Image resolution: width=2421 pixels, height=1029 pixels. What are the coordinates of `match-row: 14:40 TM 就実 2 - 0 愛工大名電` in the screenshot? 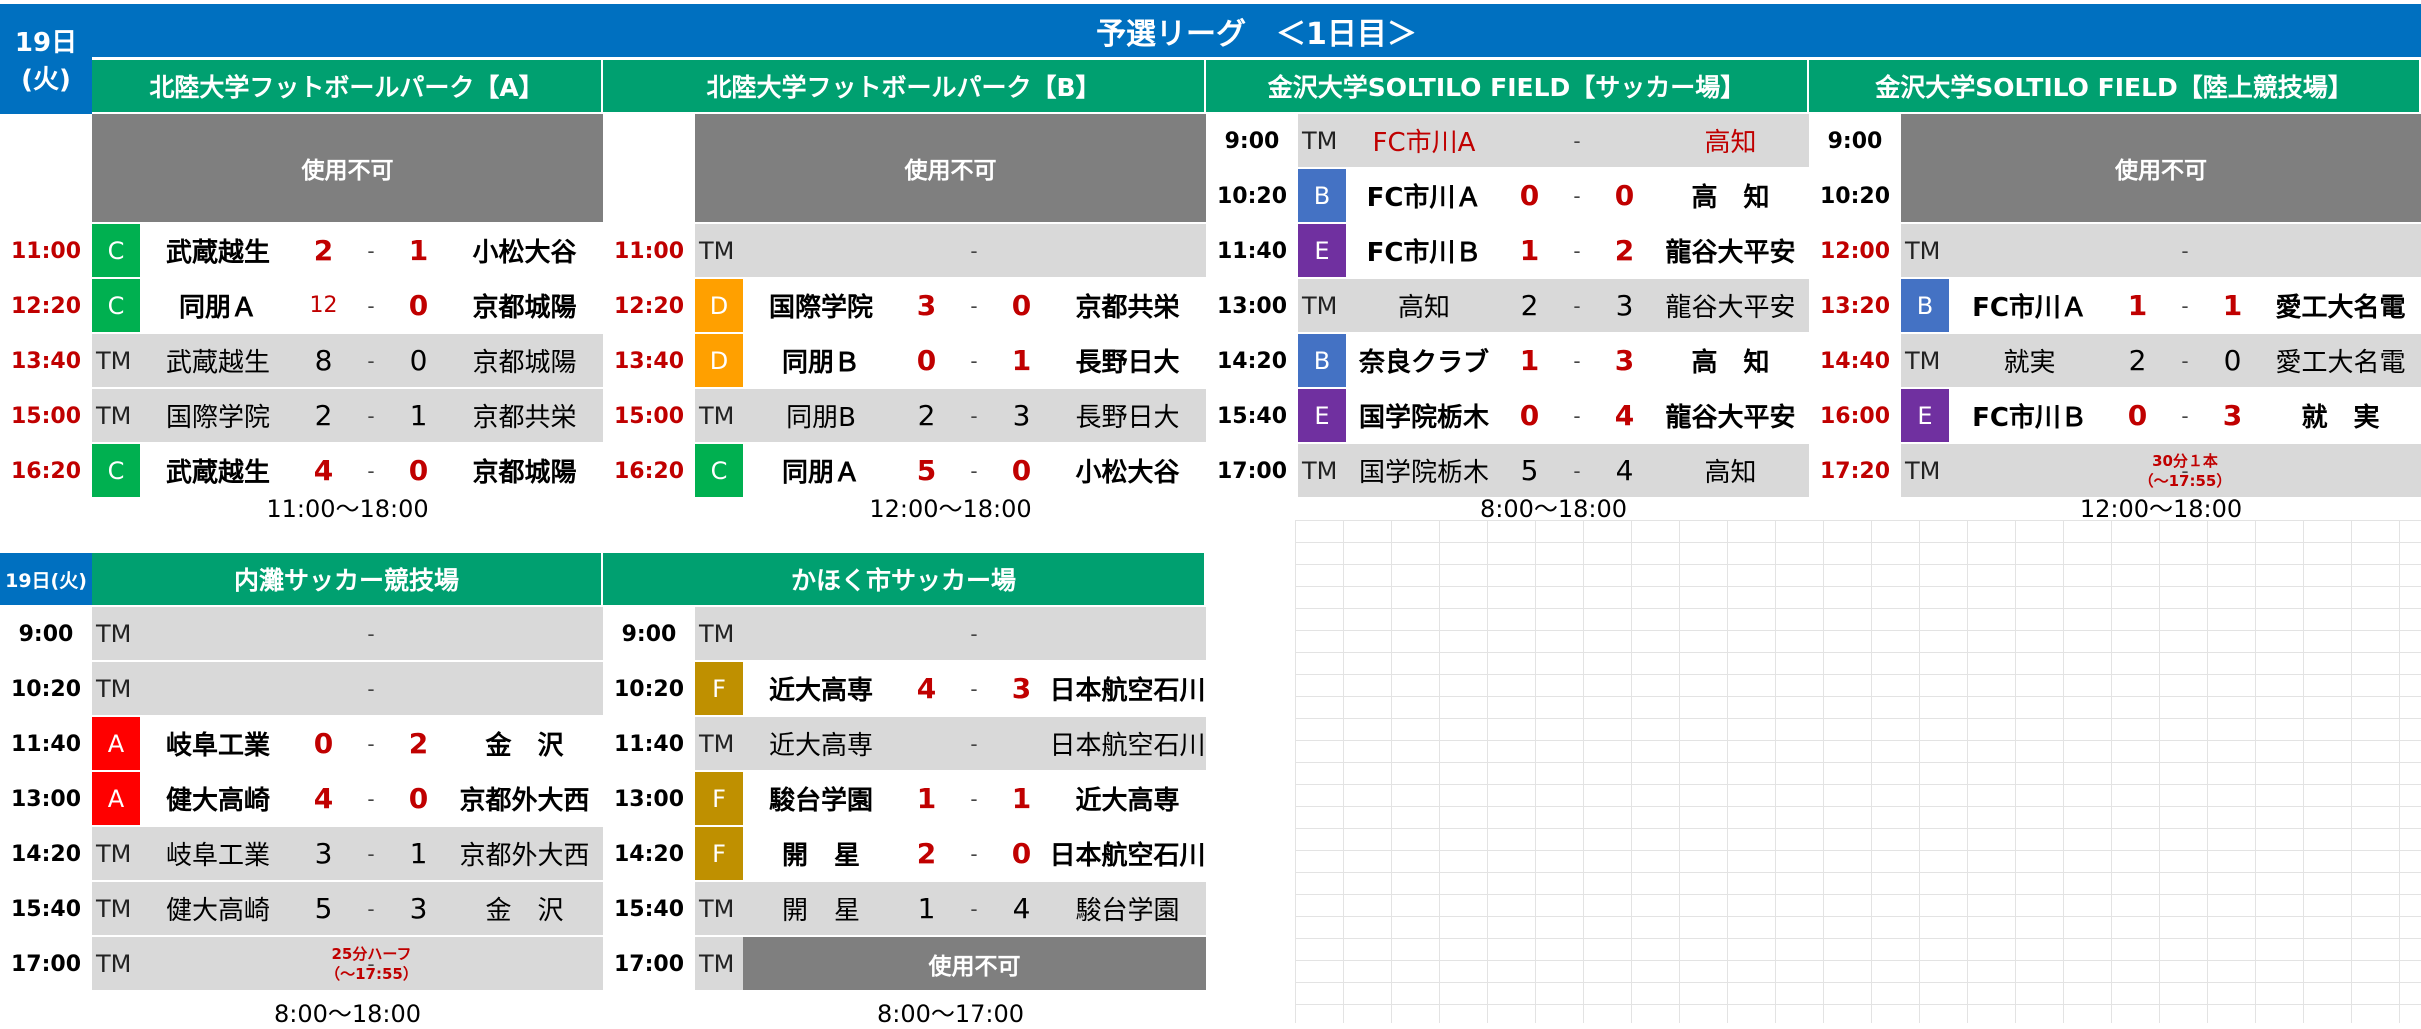 It's located at (2115, 361).